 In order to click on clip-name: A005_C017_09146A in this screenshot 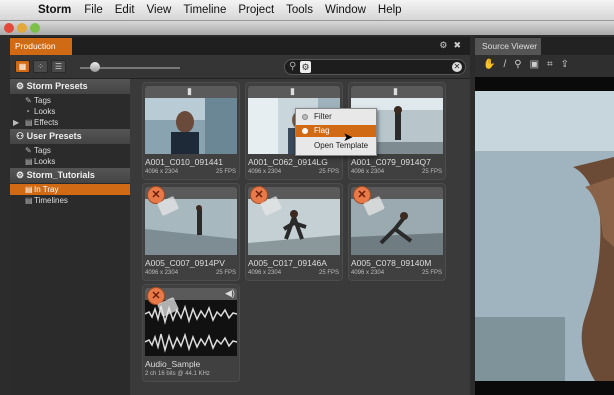, I will do `click(287, 263)`.